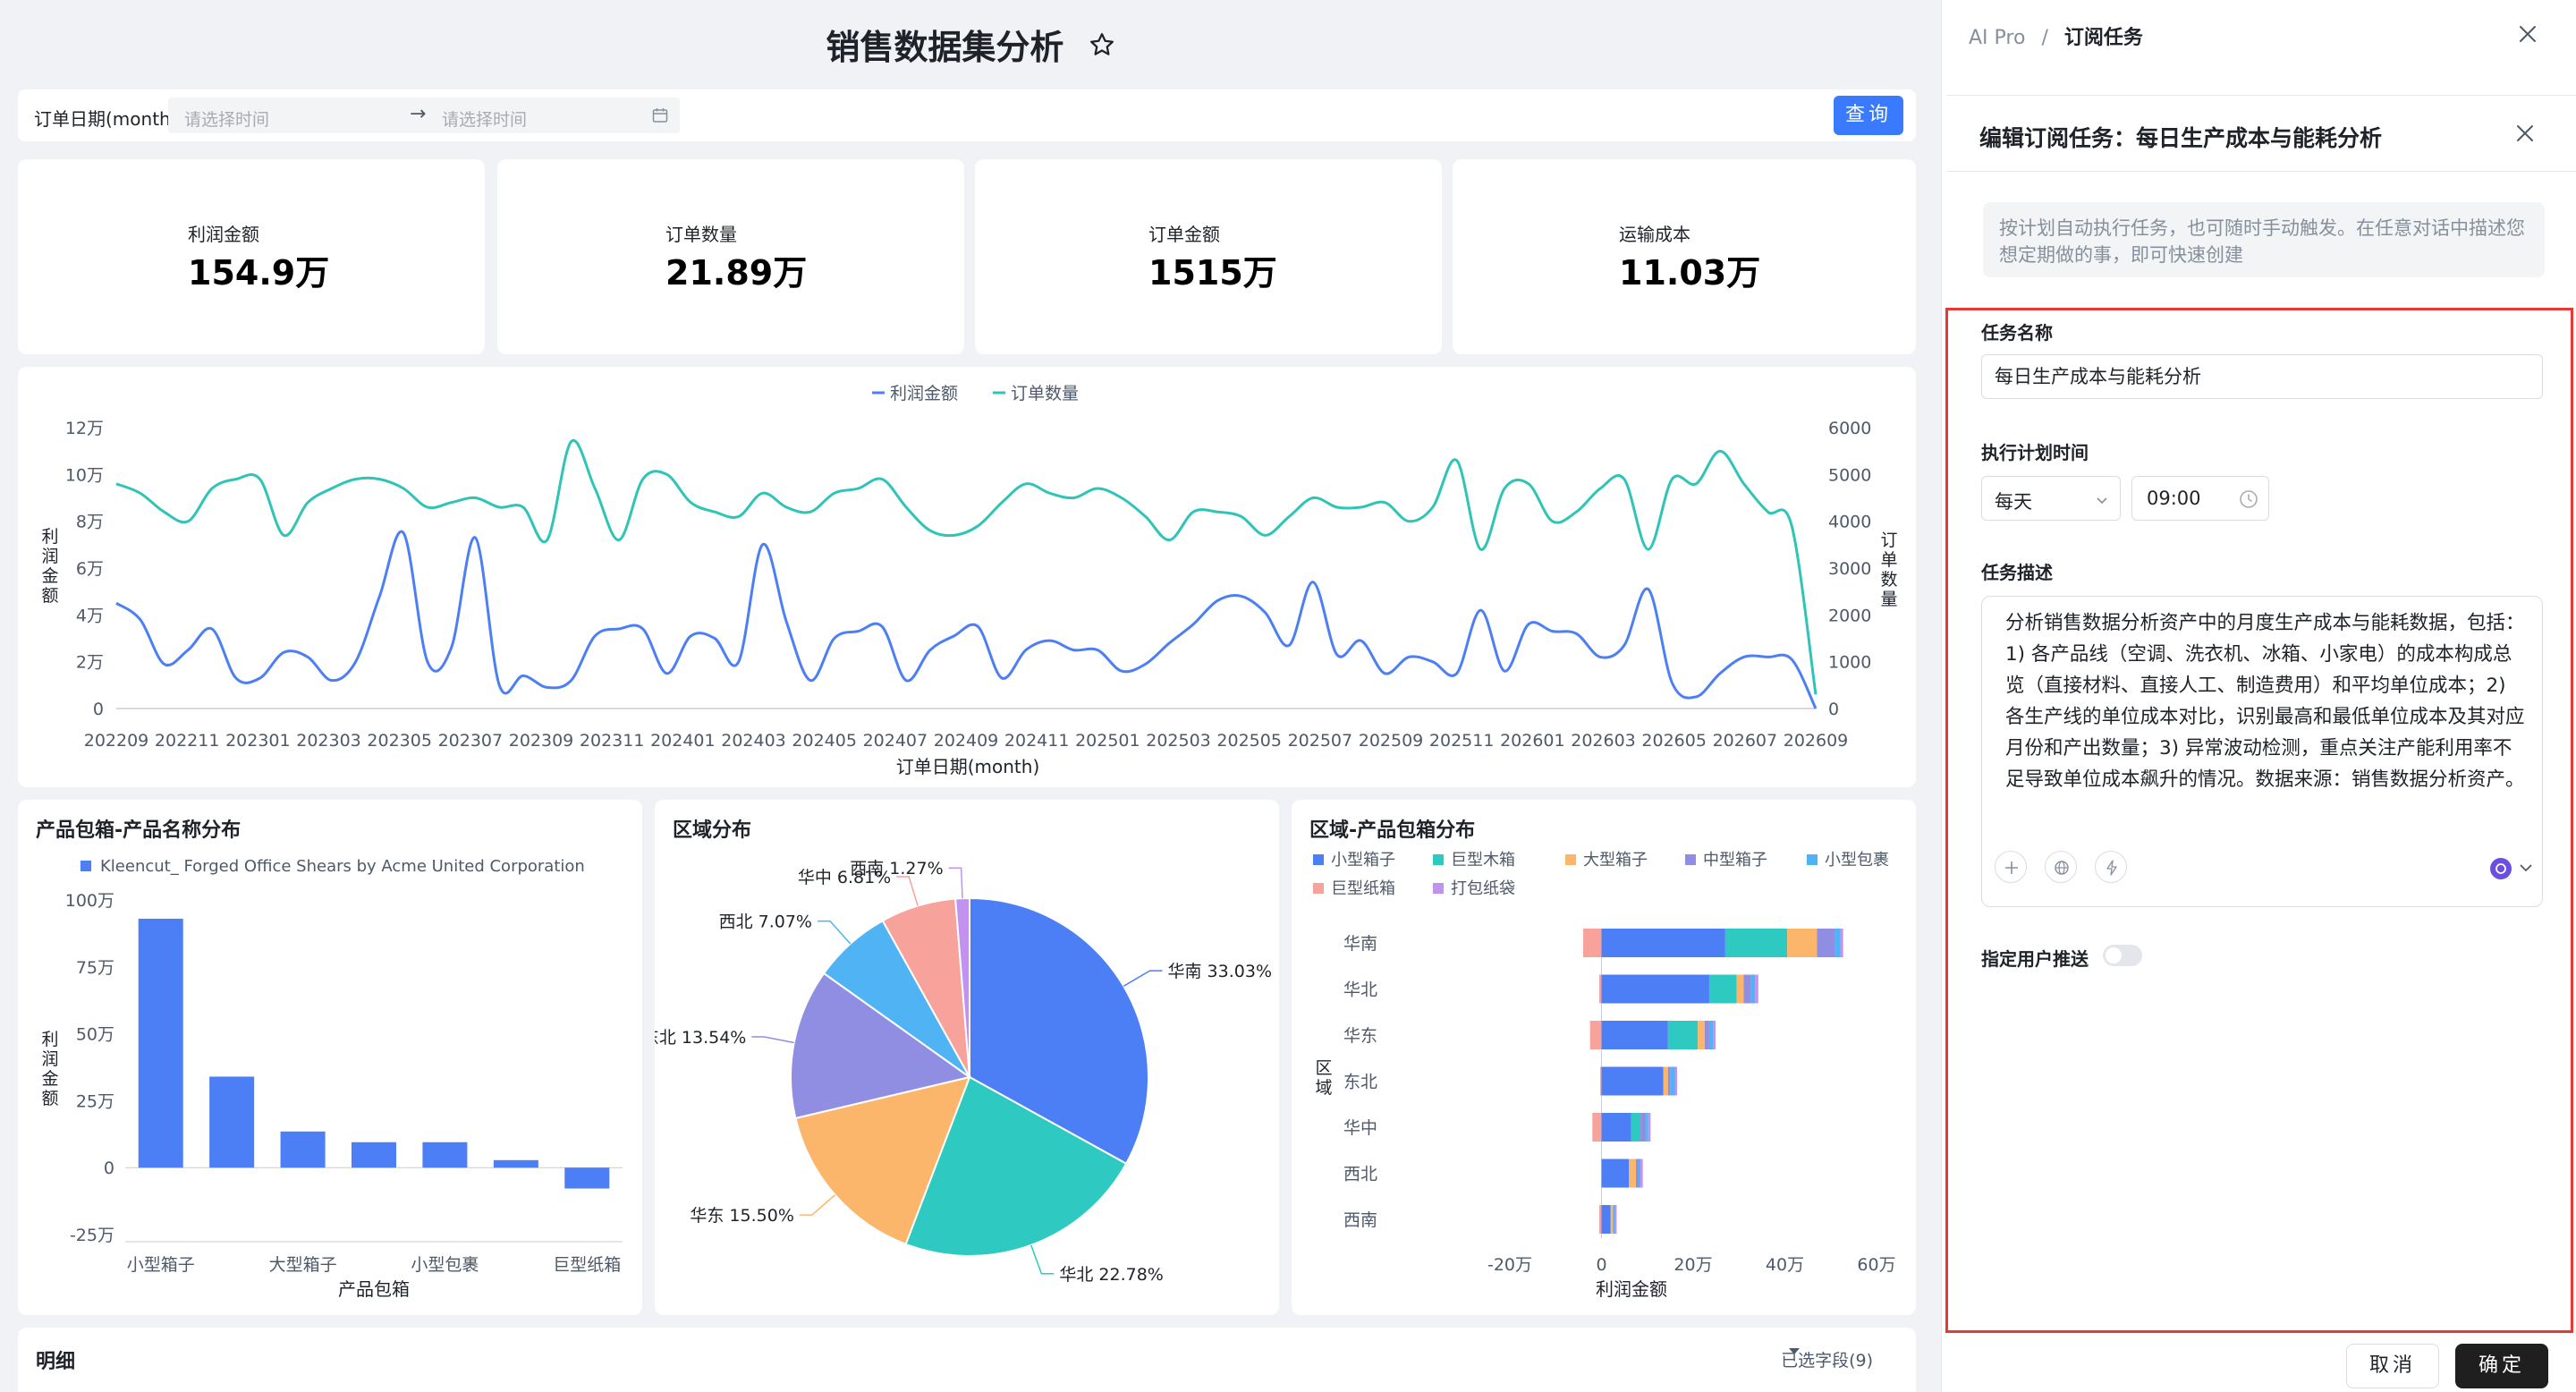 The image size is (2576, 1392). Describe the element at coordinates (2501, 1366) in the screenshot. I see `confirm-button: 确定` at that location.